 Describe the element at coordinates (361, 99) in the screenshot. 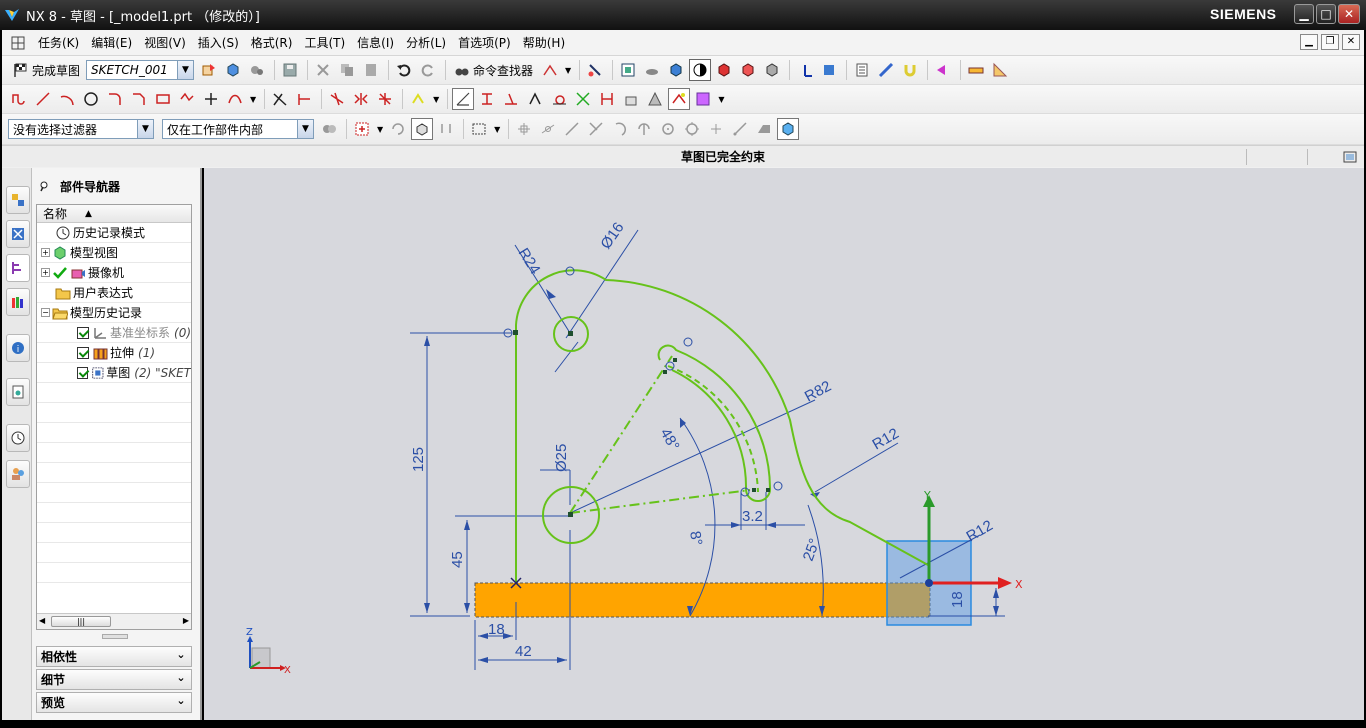

I see `mirror-button` at that location.